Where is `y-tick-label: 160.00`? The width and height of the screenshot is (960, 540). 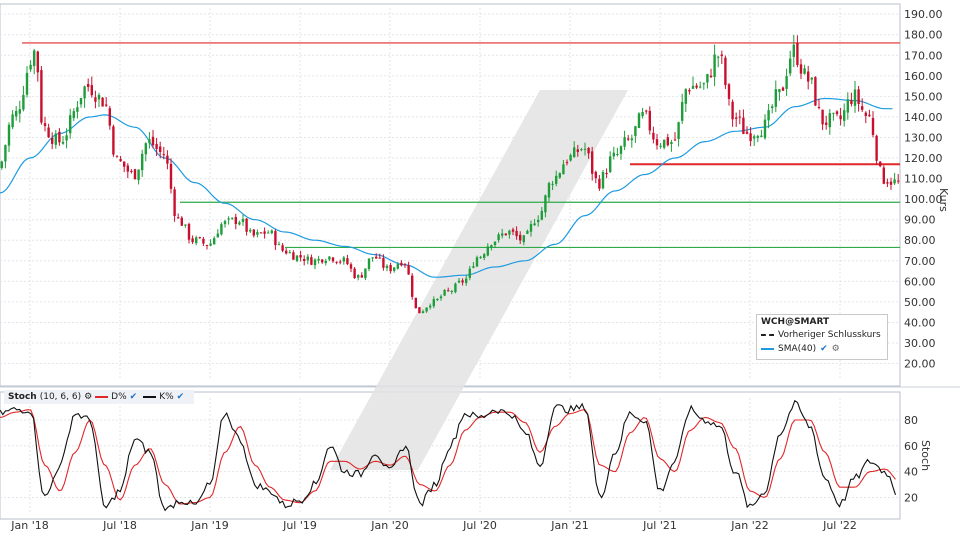
y-tick-label: 160.00 is located at coordinates (923, 76).